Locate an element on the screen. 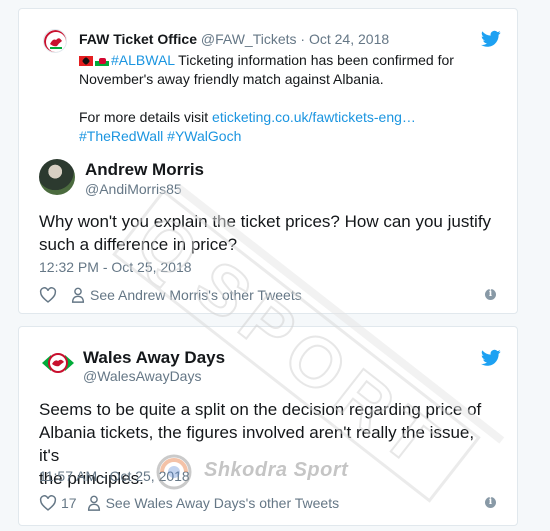  faw-crest-icon is located at coordinates (55, 41).